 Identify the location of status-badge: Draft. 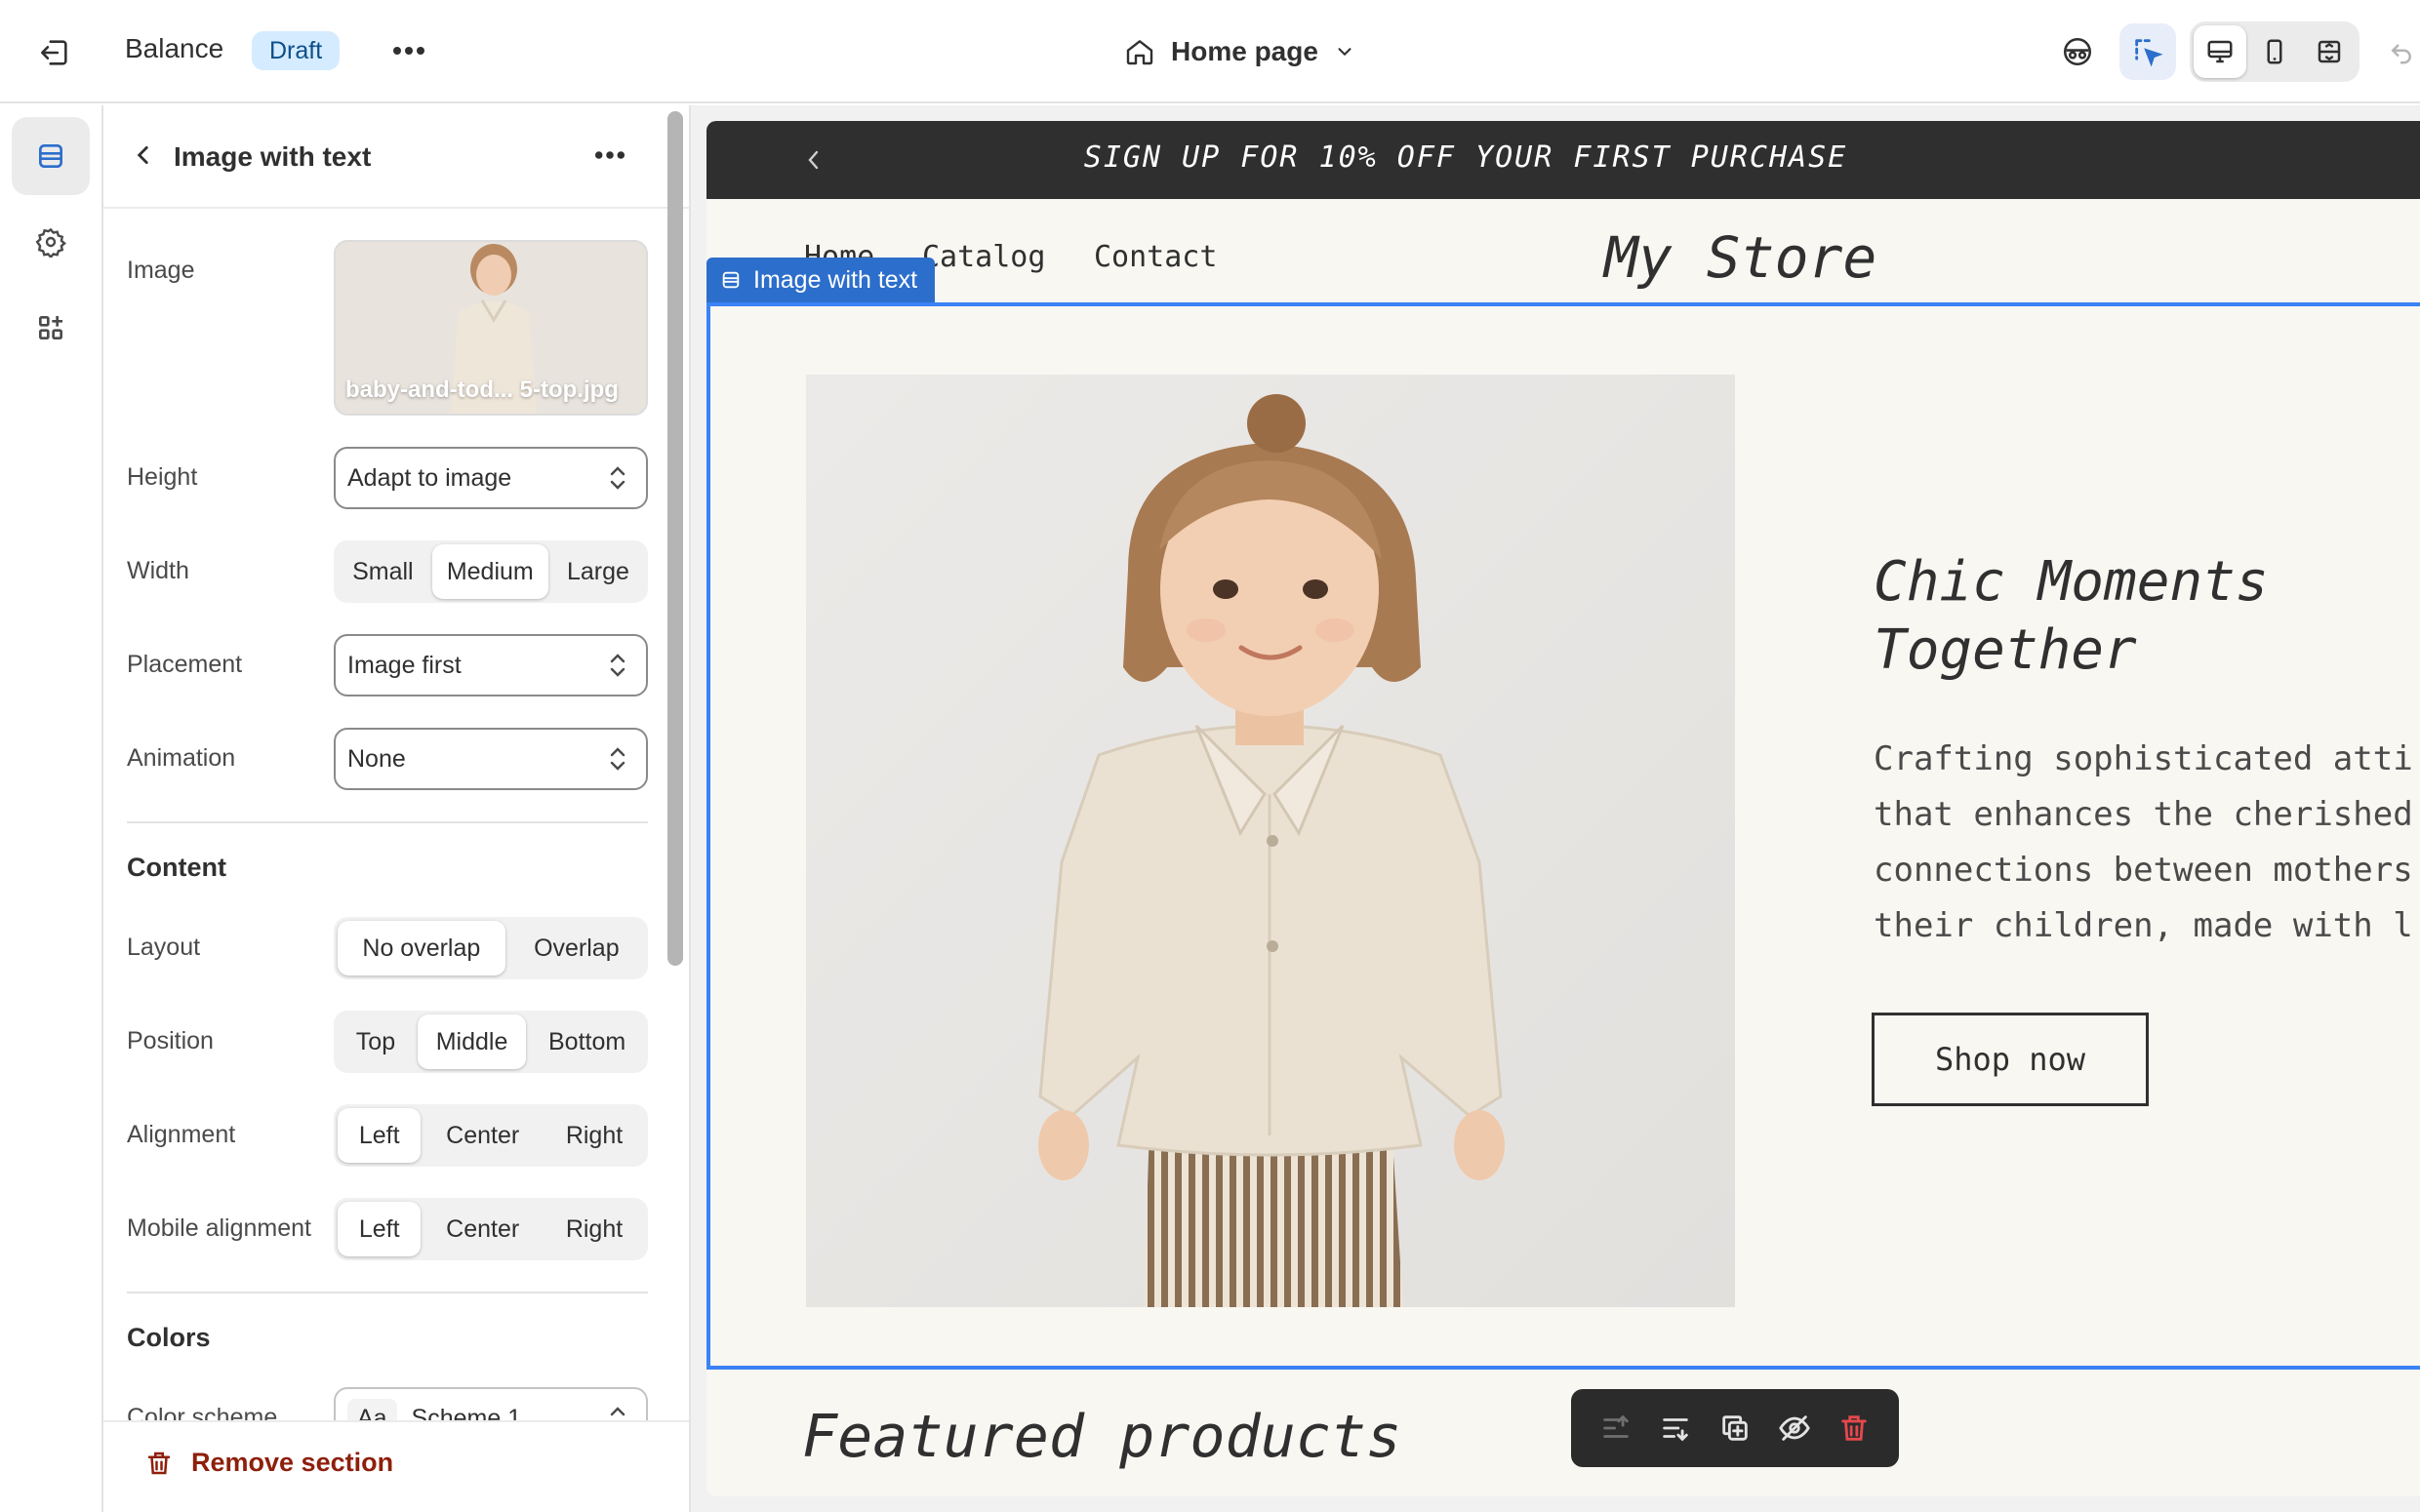
(296, 50).